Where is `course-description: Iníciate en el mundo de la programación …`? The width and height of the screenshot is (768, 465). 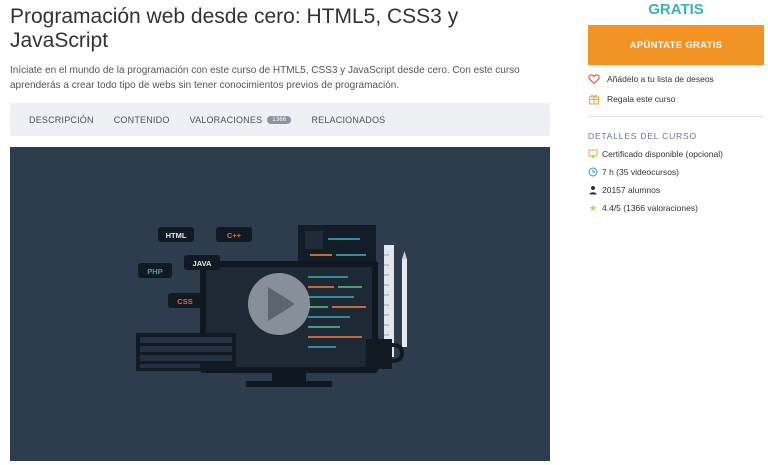
course-description: Iníciate en el mundo de la programación … is located at coordinates (265, 78).